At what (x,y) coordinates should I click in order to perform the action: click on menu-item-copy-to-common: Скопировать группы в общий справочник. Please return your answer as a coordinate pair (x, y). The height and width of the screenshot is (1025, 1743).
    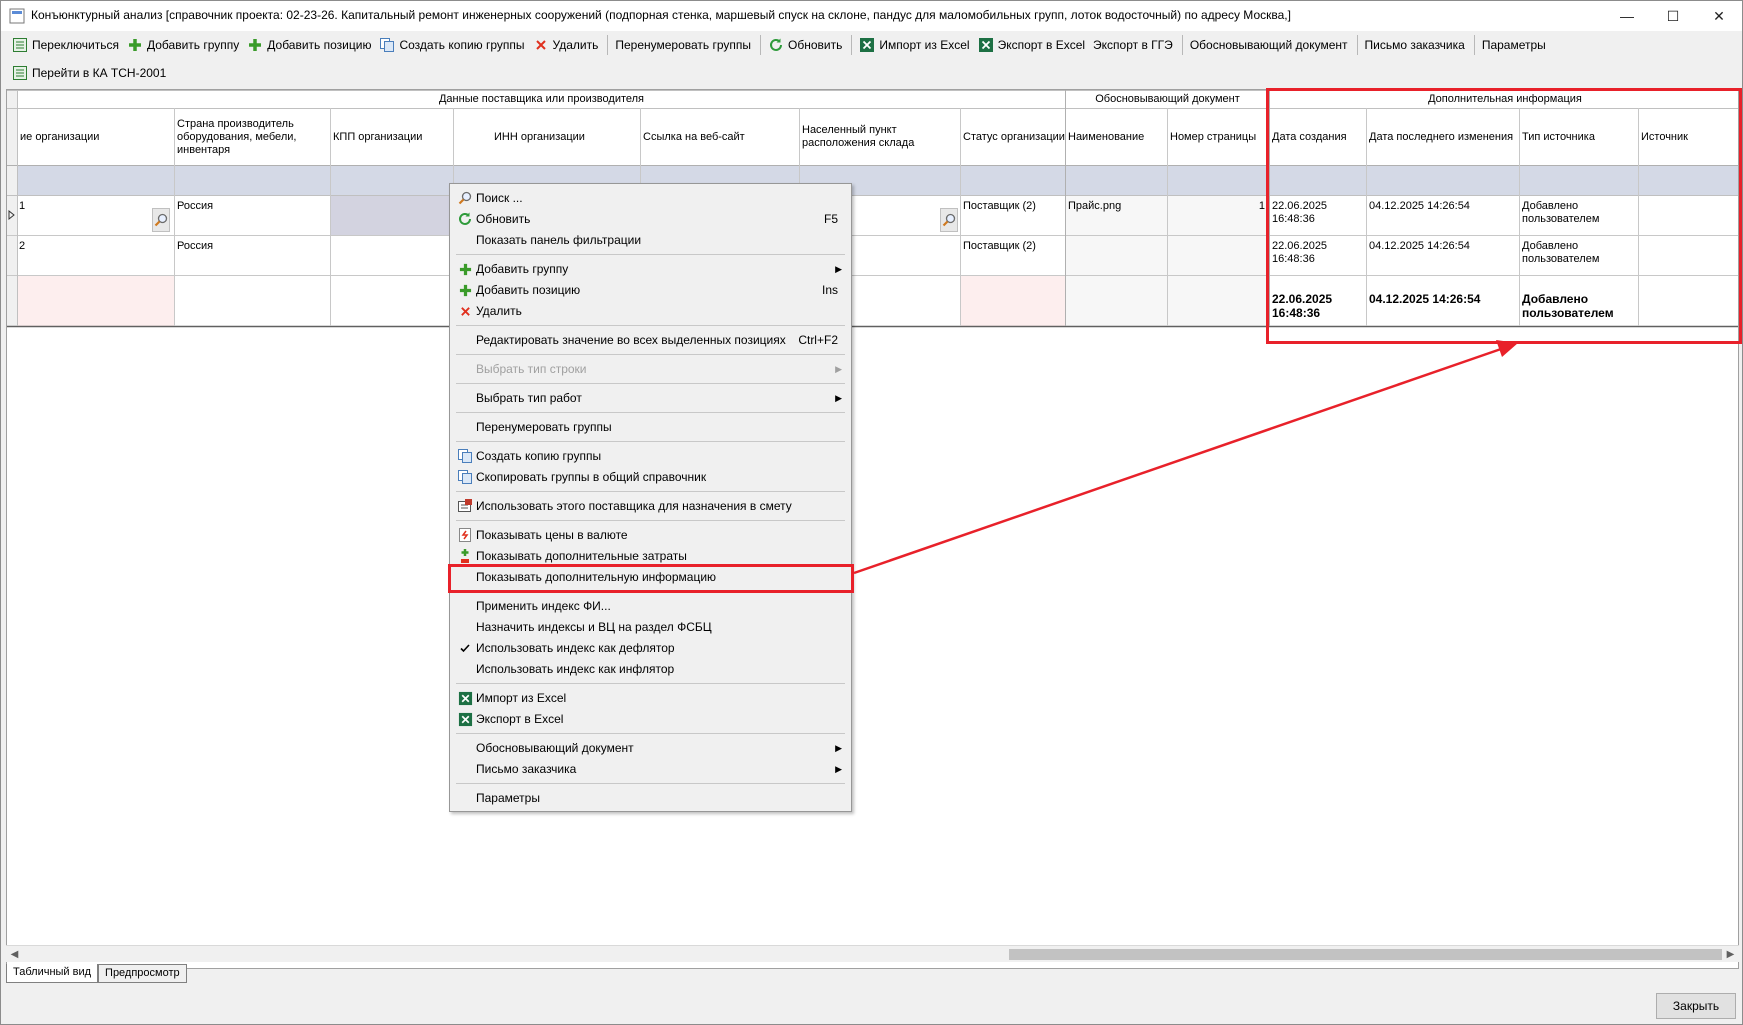
    Looking at the image, I should click on (650, 477).